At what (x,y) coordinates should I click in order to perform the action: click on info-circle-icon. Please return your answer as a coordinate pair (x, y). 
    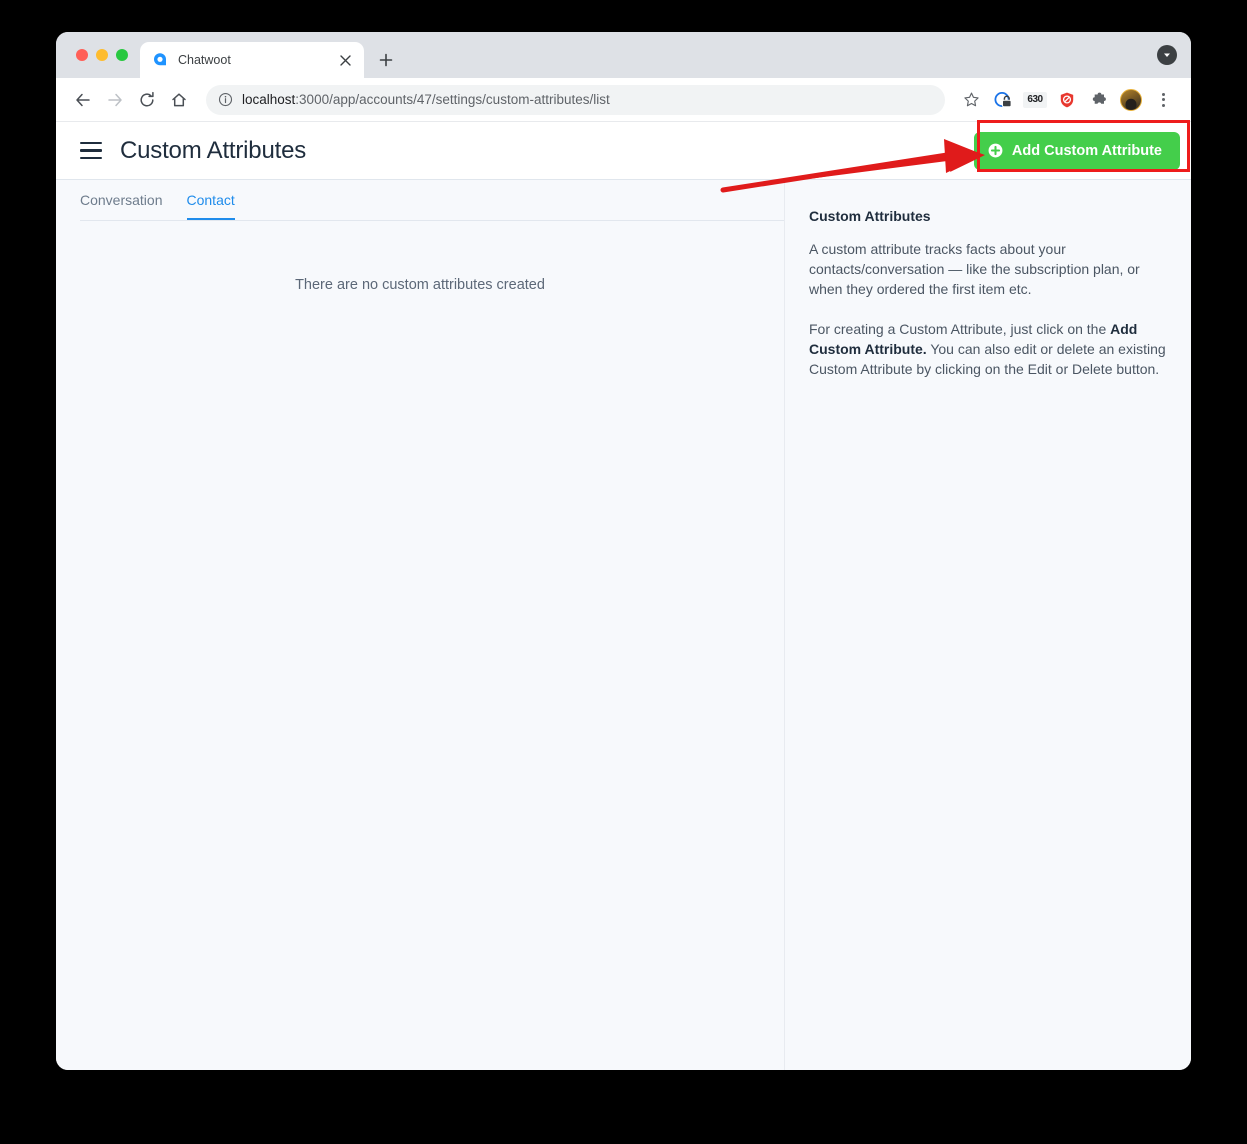
    Looking at the image, I should click on (225, 99).